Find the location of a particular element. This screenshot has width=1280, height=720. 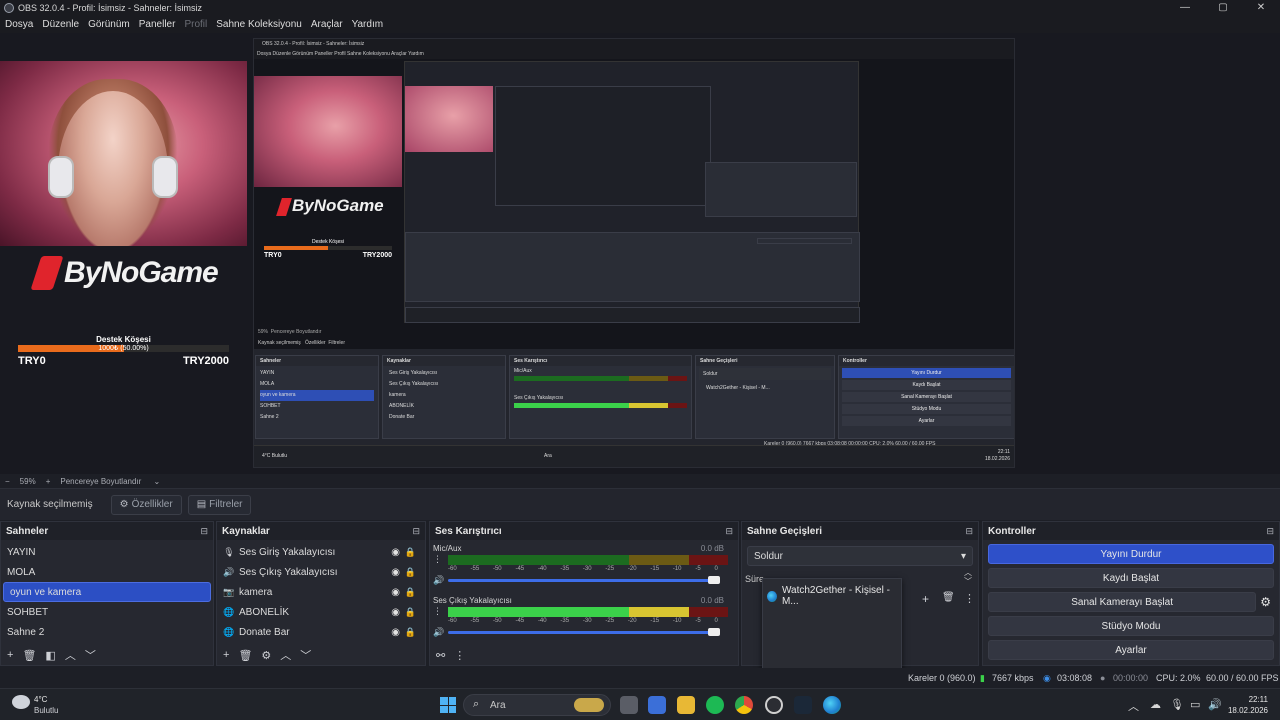

volume-icon: 🔊 is located at coordinates (1215, 704).